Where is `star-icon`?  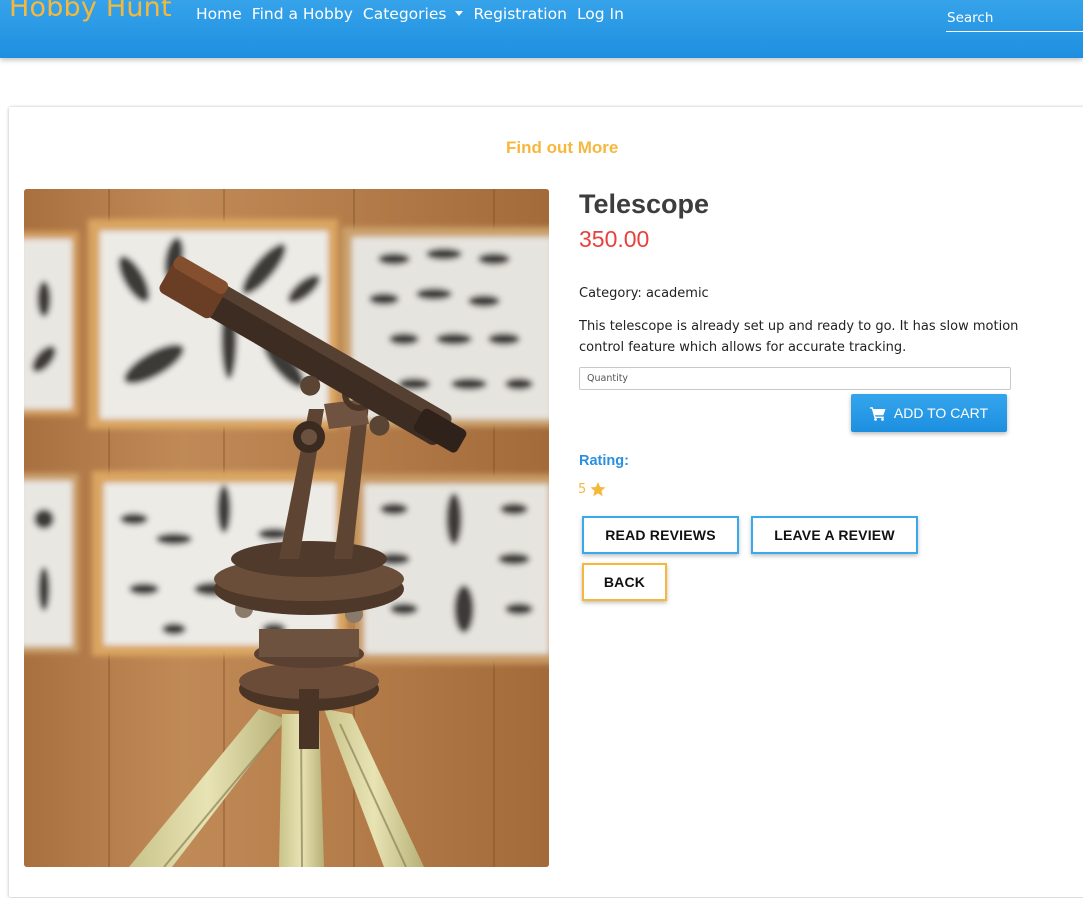 star-icon is located at coordinates (598, 489).